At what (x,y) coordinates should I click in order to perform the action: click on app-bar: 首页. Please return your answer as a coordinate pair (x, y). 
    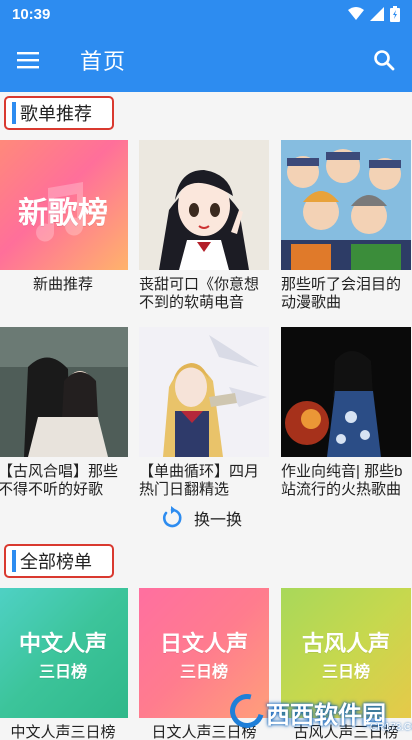
    Looking at the image, I should click on (206, 60).